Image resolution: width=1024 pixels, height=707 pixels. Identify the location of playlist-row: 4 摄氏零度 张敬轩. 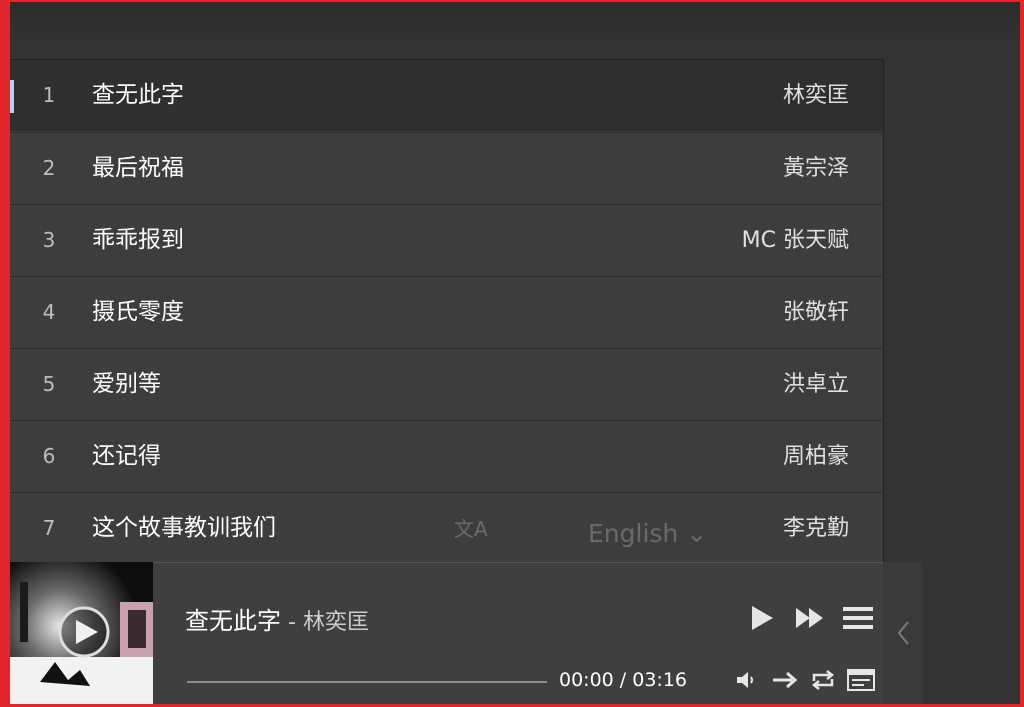
(446, 311).